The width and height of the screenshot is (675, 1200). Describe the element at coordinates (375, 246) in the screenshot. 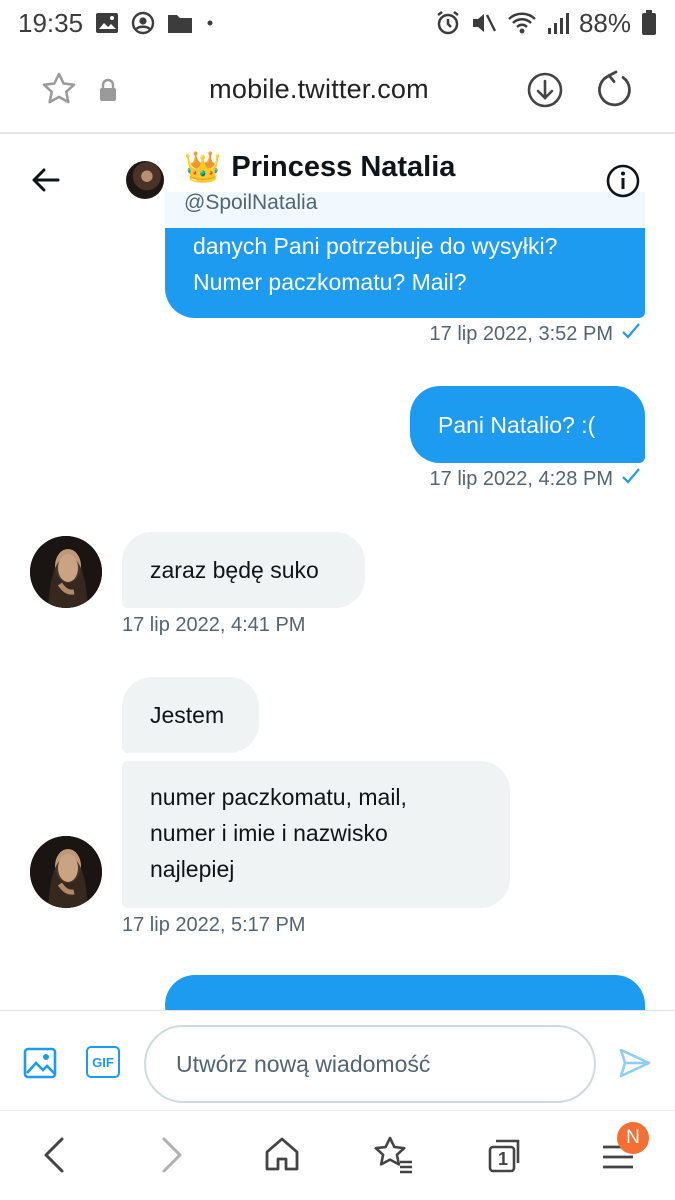

I see `message-line: danych Pani potrzebuje do wysyłki?` at that location.